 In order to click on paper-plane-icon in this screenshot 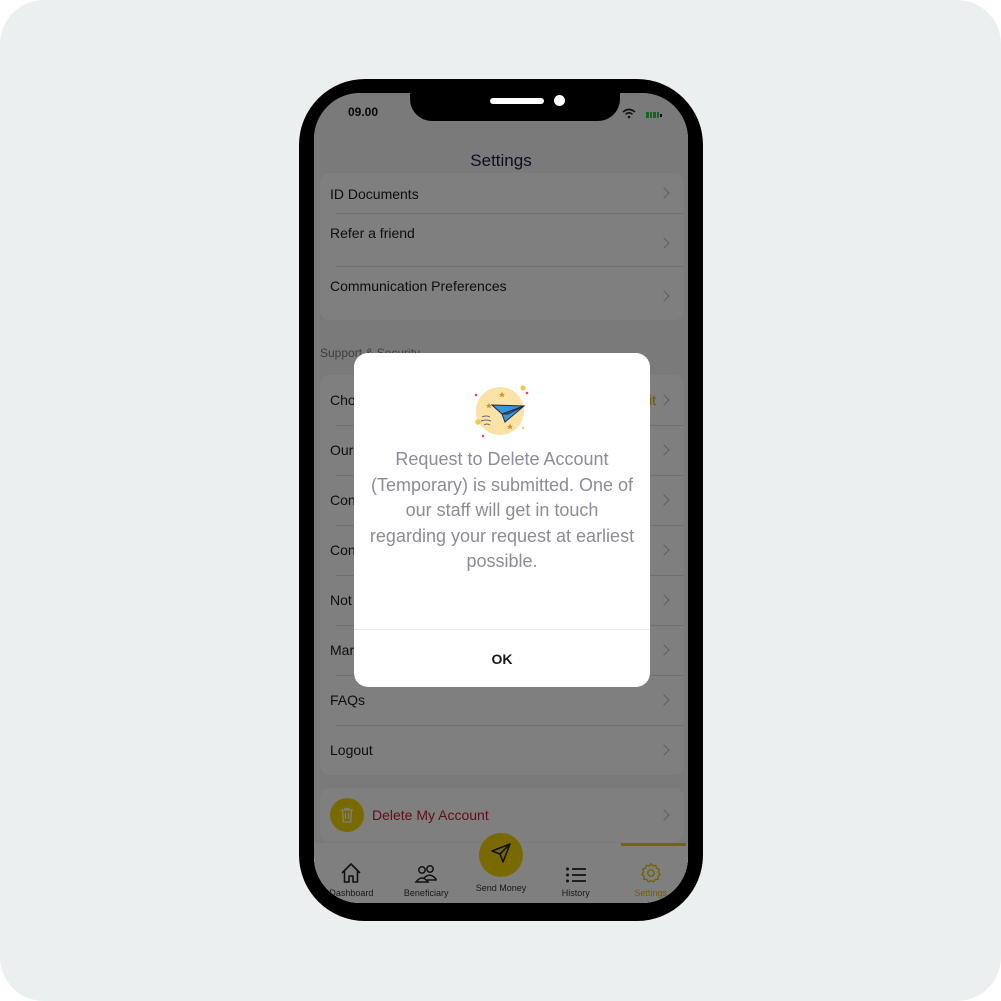, I will do `click(502, 413)`.